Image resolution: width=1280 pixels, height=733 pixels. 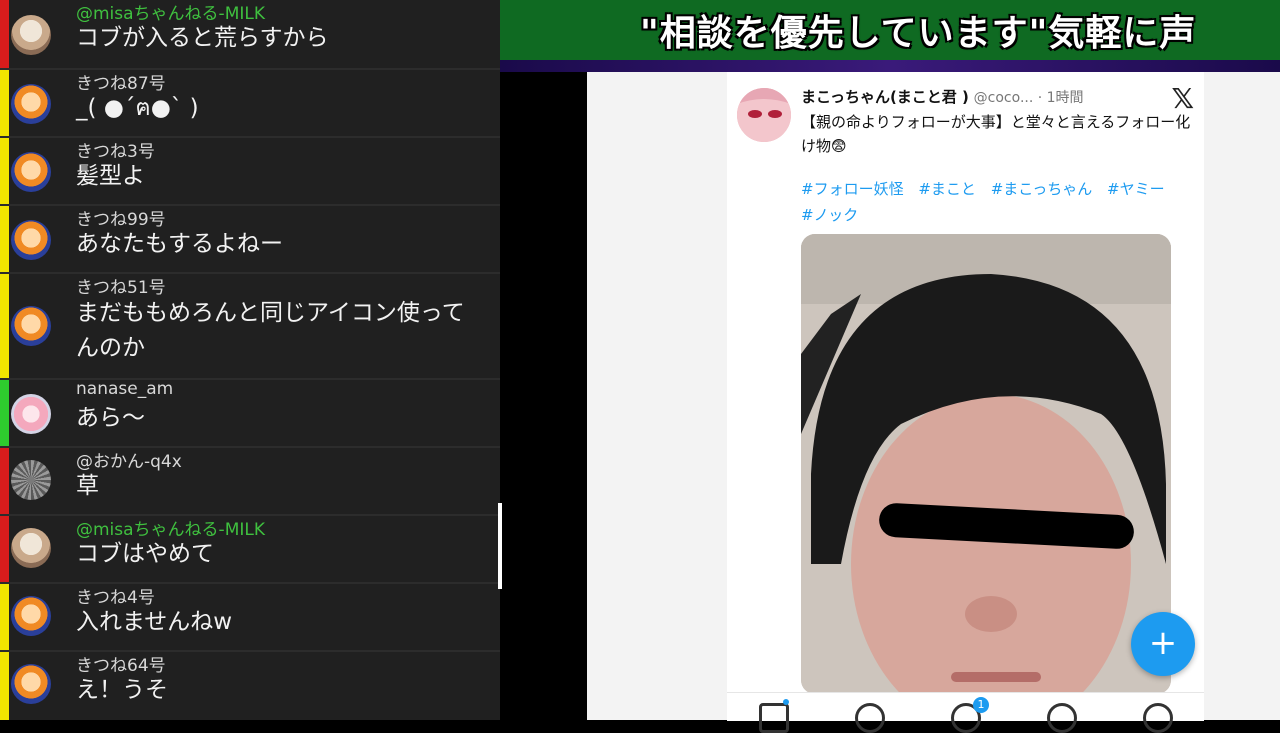 I want to click on chat-scrollbar, so click(x=500, y=546).